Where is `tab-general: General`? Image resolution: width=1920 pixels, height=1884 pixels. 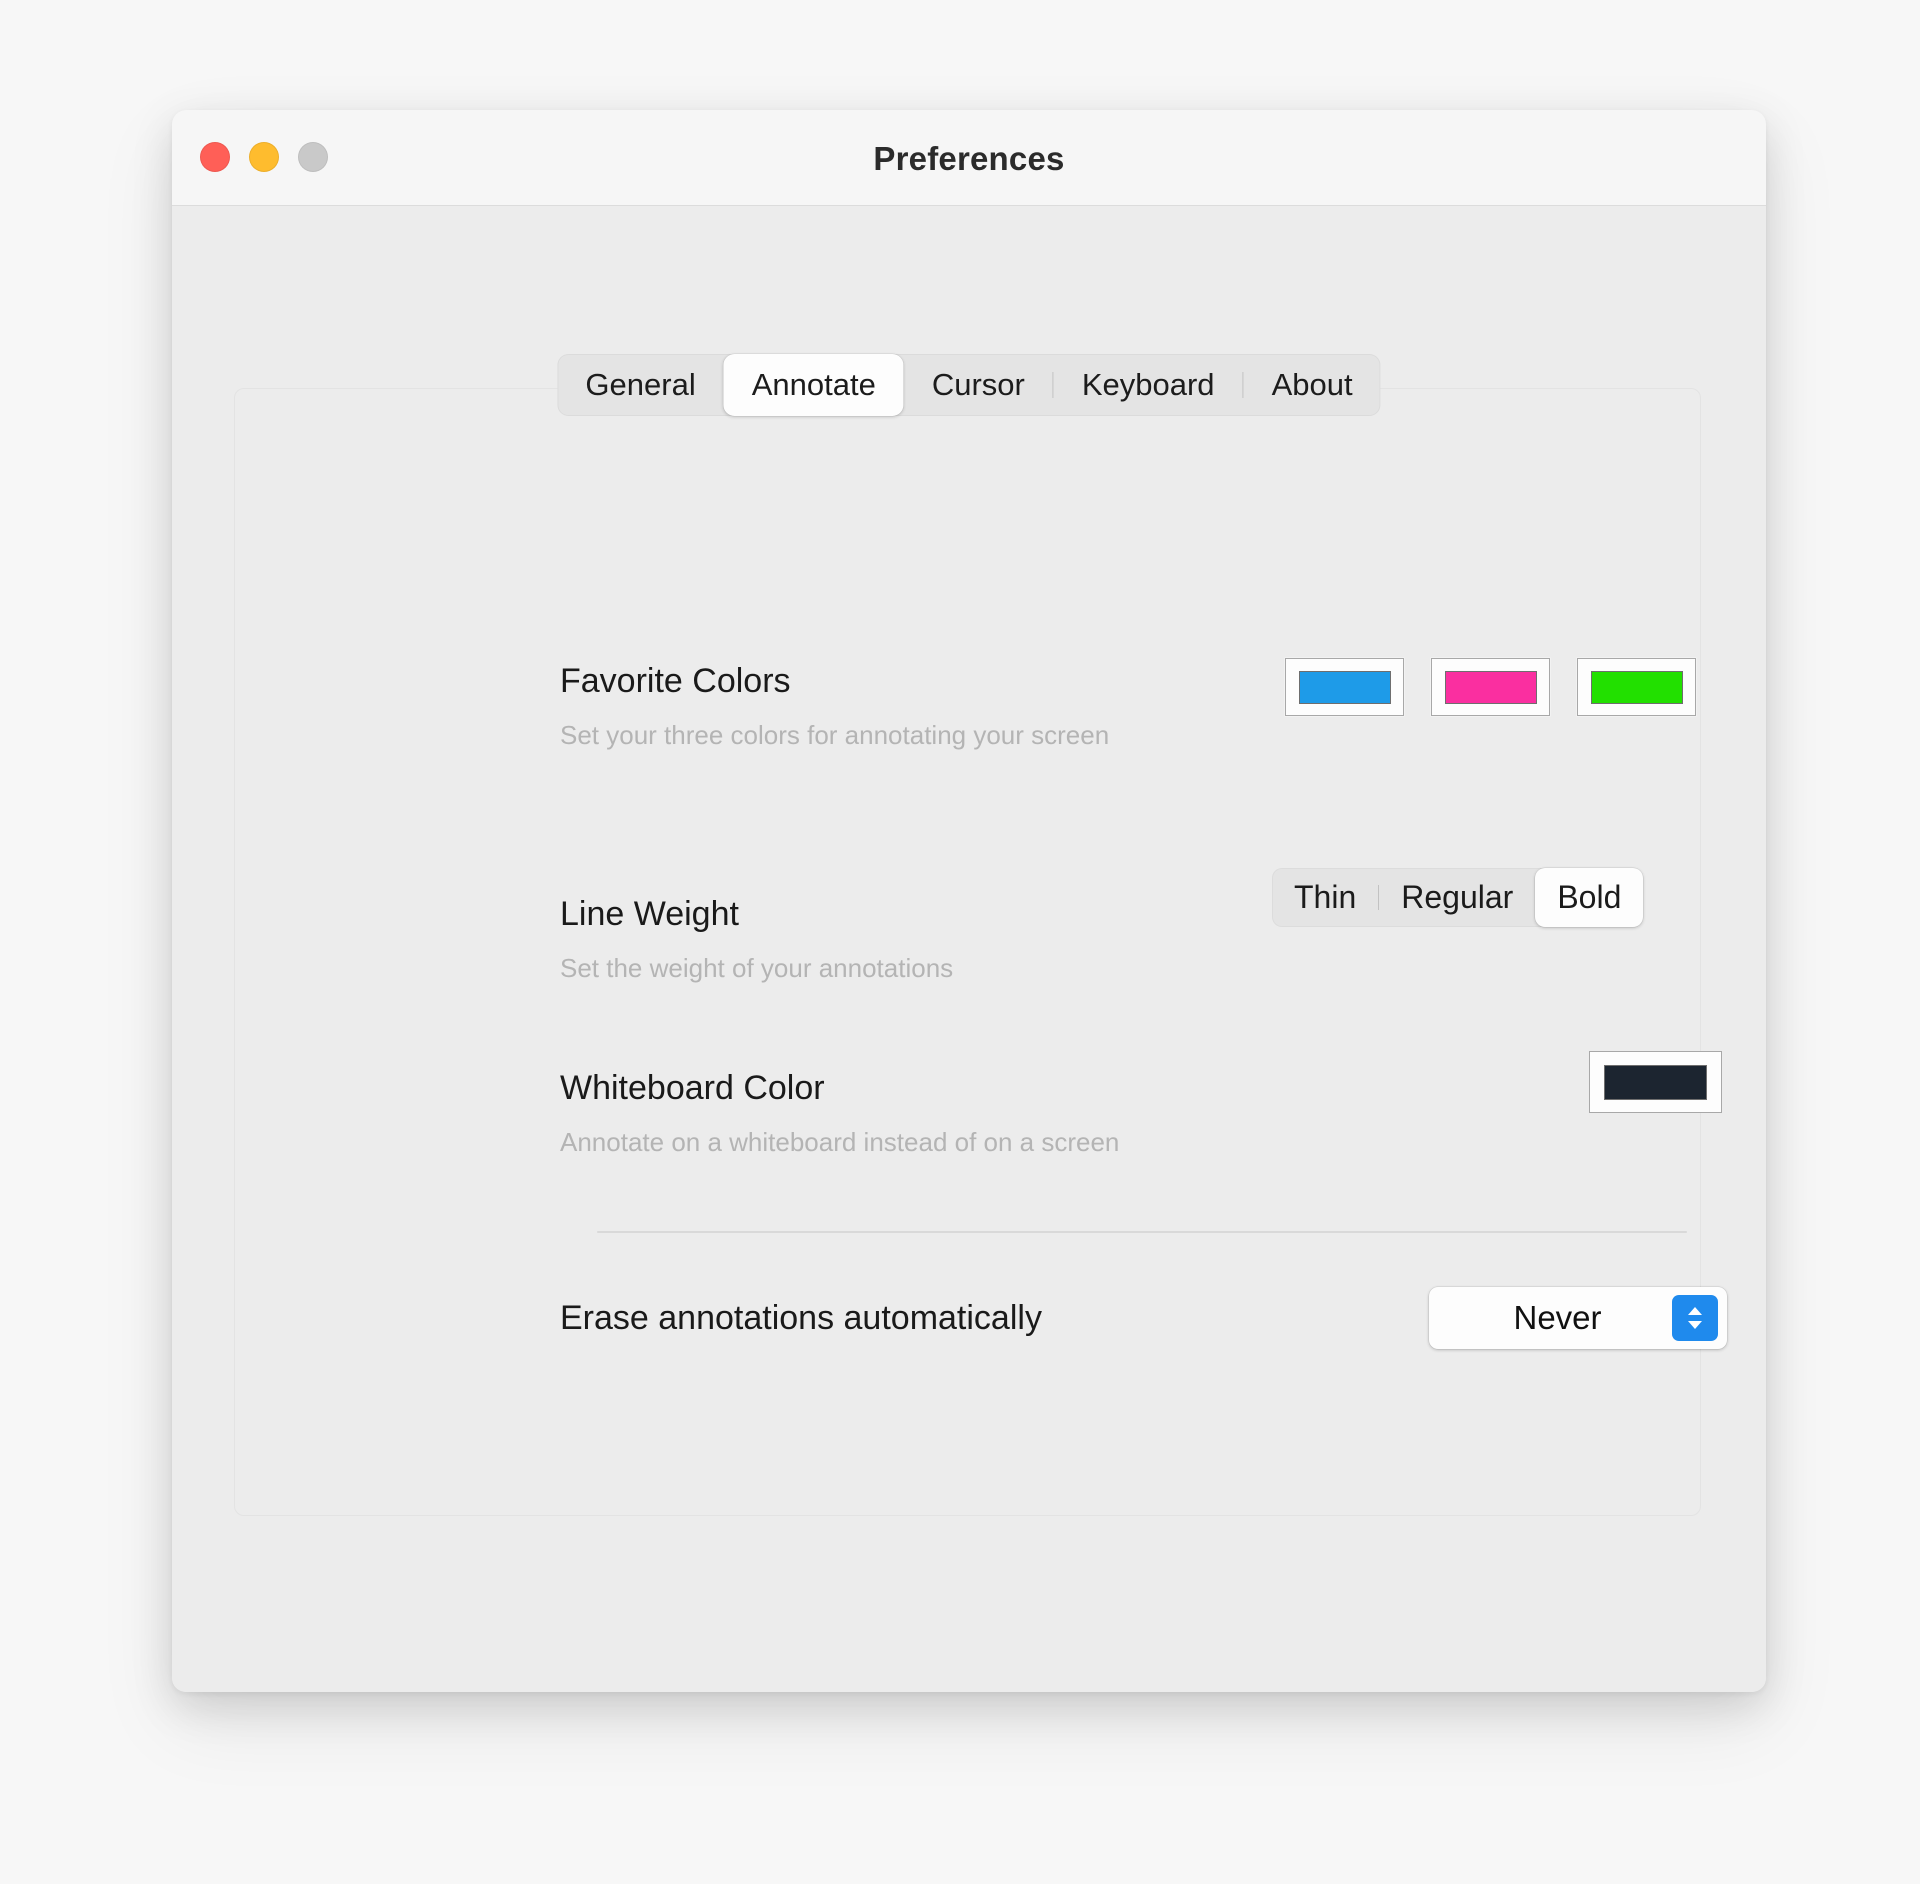
tab-general: General is located at coordinates (640, 385).